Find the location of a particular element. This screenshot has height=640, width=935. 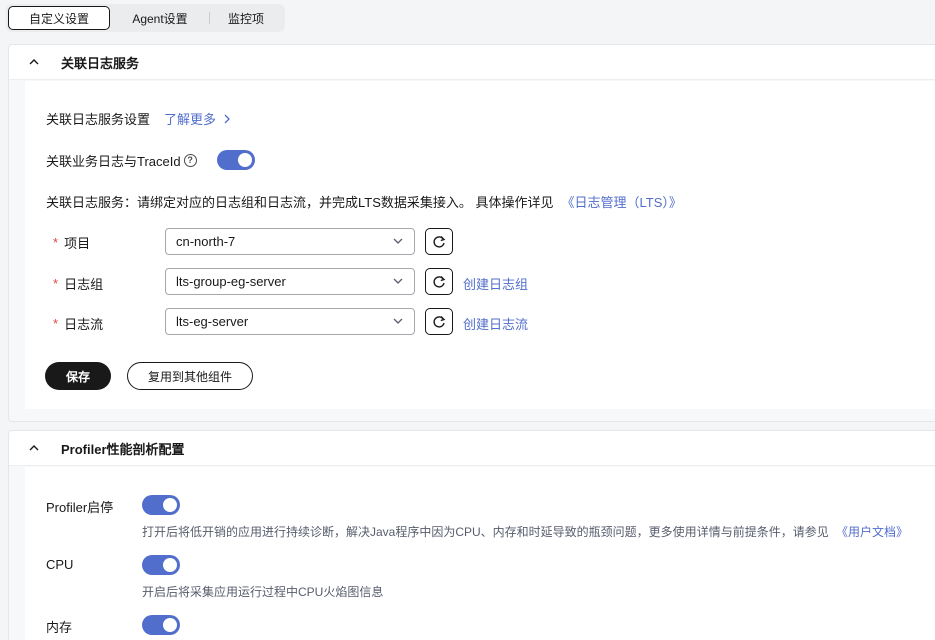

reuse-to-components-button: 复用到其他组件 is located at coordinates (190, 376).